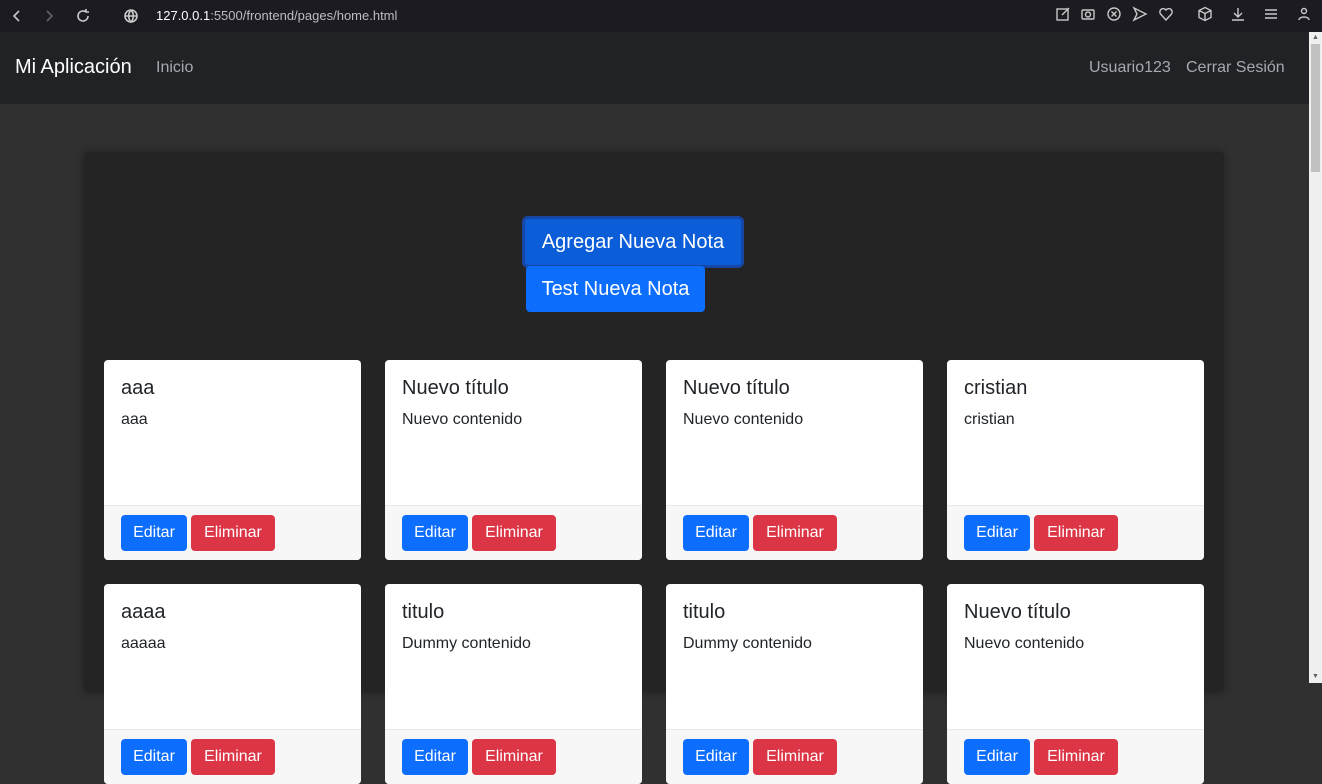  I want to click on camera-icon, so click(1089, 15).